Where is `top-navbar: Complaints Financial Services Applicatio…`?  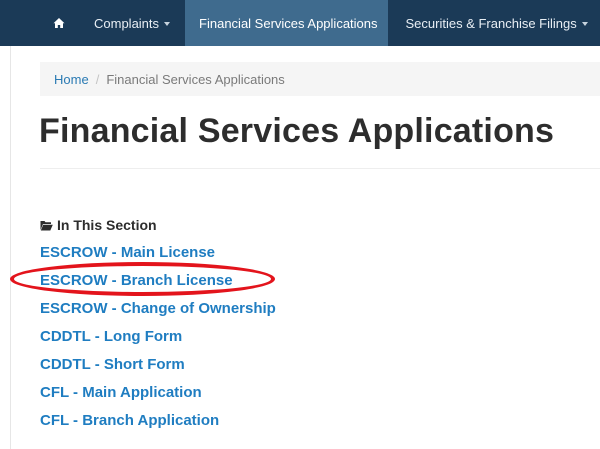 top-navbar: Complaints Financial Services Applicatio… is located at coordinates (300, 23).